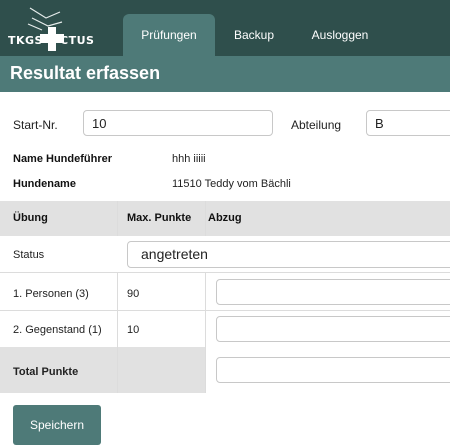 This screenshot has height=446, width=450. Describe the element at coordinates (316, 125) in the screenshot. I see `abteilung-label: Abteilung` at that location.